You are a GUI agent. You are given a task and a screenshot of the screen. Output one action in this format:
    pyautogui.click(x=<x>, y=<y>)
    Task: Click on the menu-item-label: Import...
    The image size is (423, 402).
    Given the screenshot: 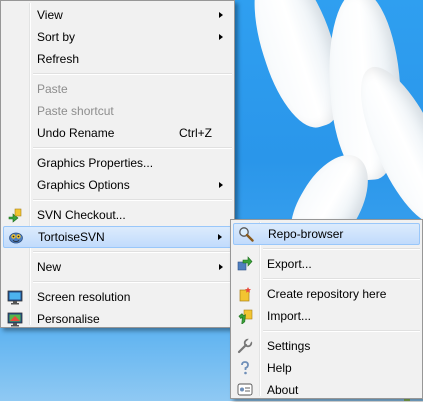 What is the action you would take?
    pyautogui.click(x=289, y=316)
    